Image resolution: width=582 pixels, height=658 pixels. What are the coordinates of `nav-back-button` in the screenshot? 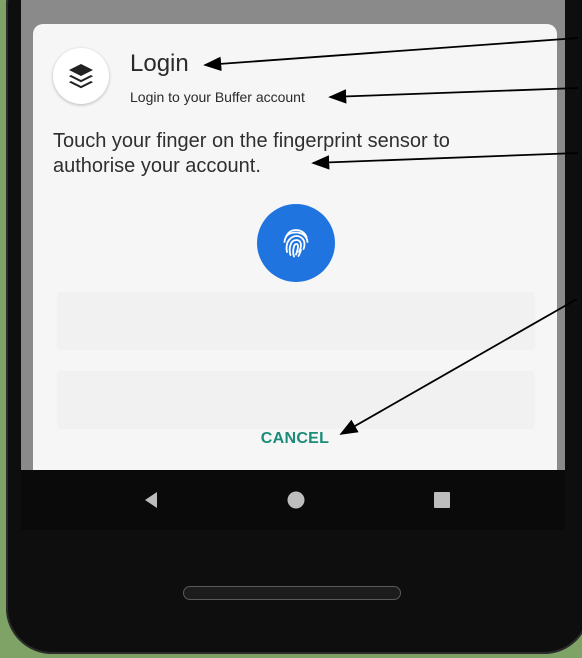 It's located at (152, 500).